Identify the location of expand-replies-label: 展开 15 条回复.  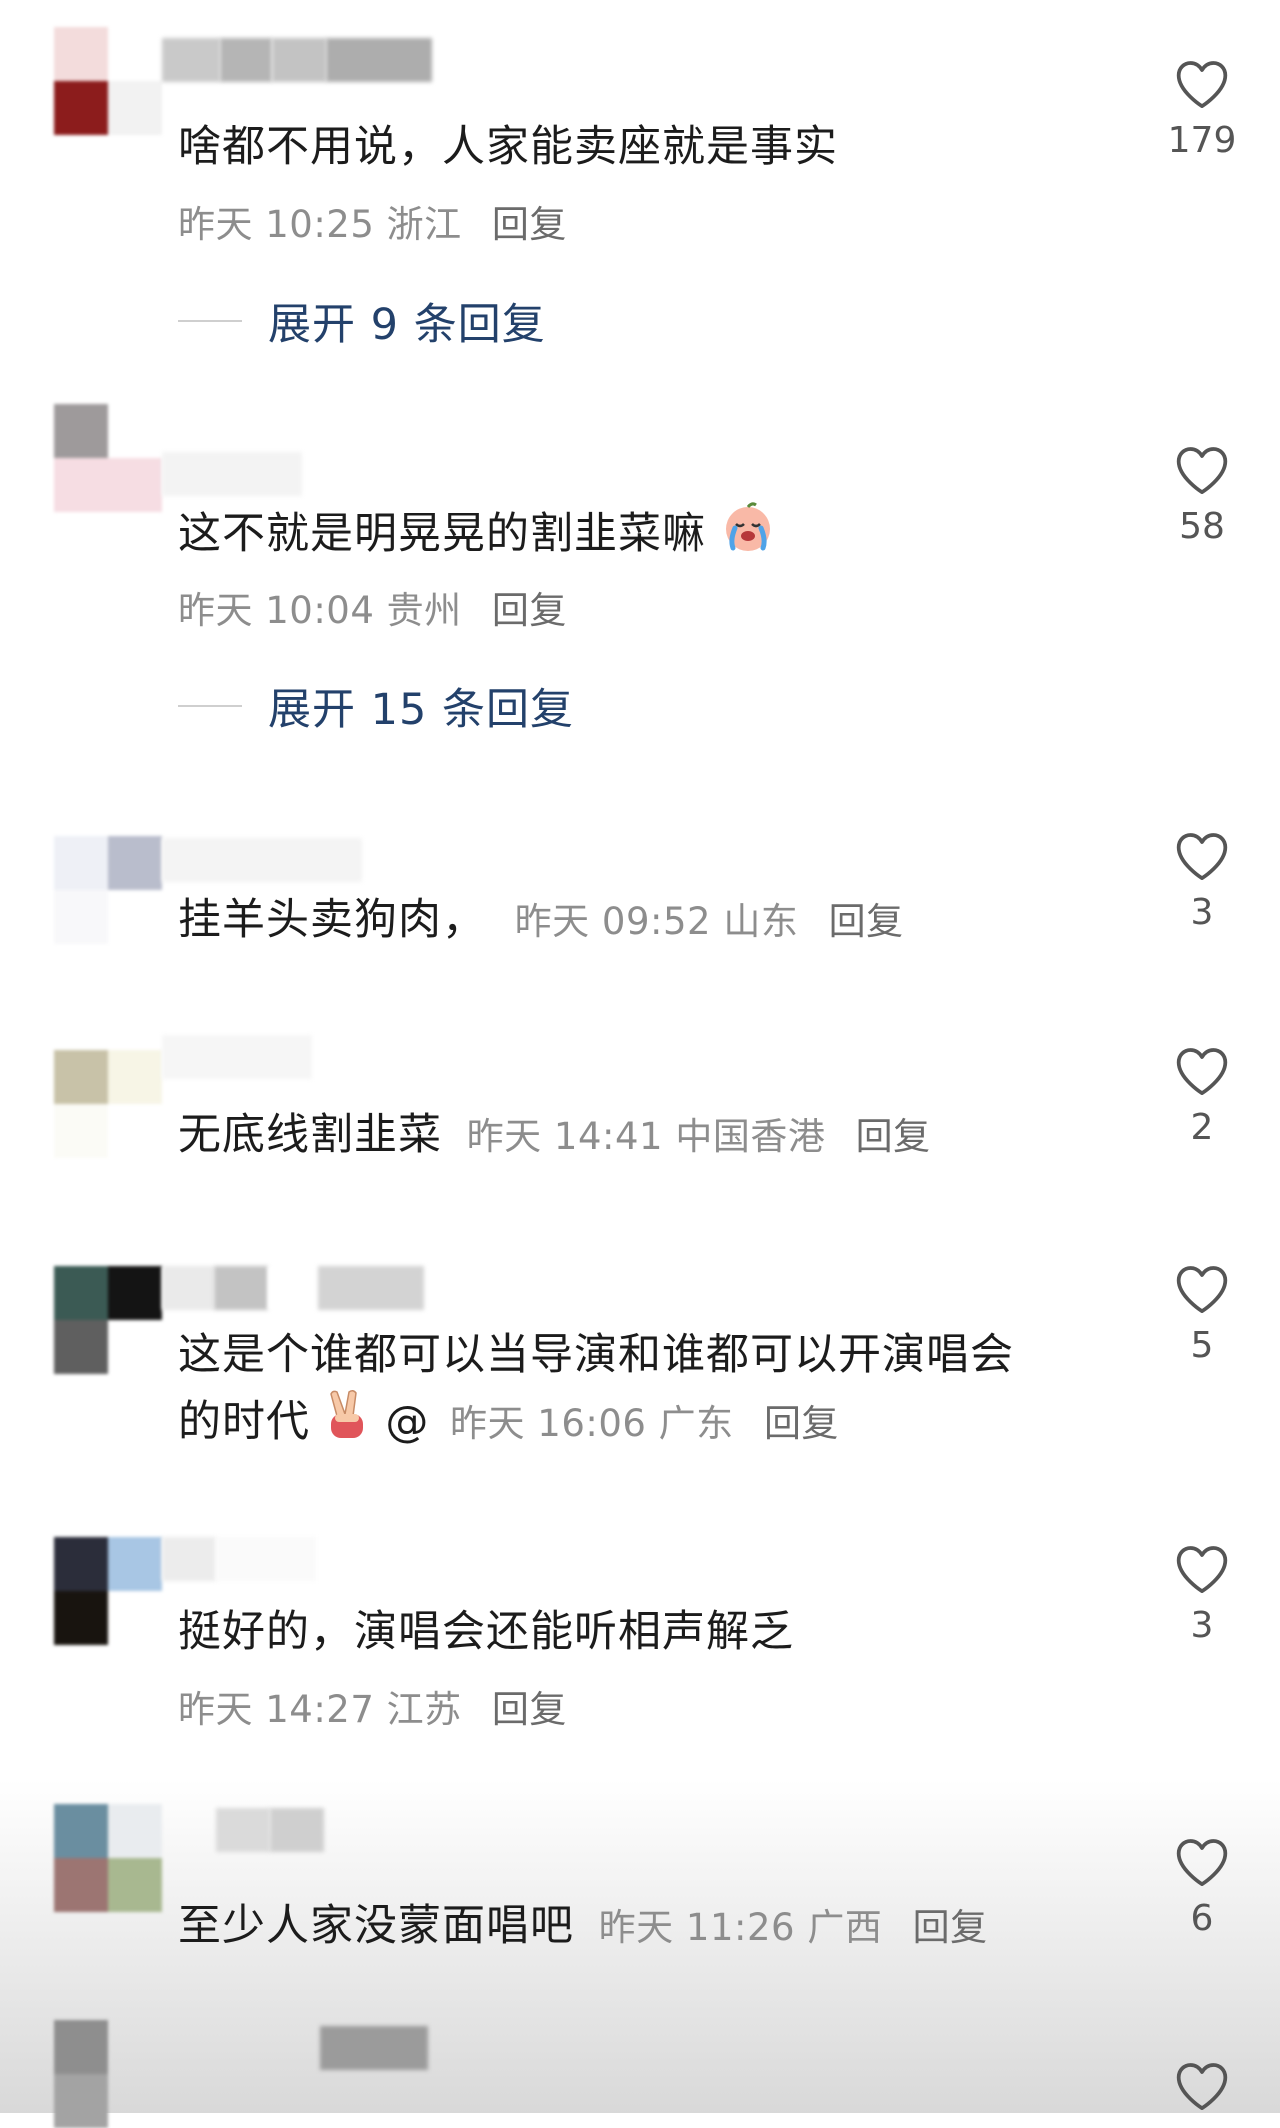
(421, 710).